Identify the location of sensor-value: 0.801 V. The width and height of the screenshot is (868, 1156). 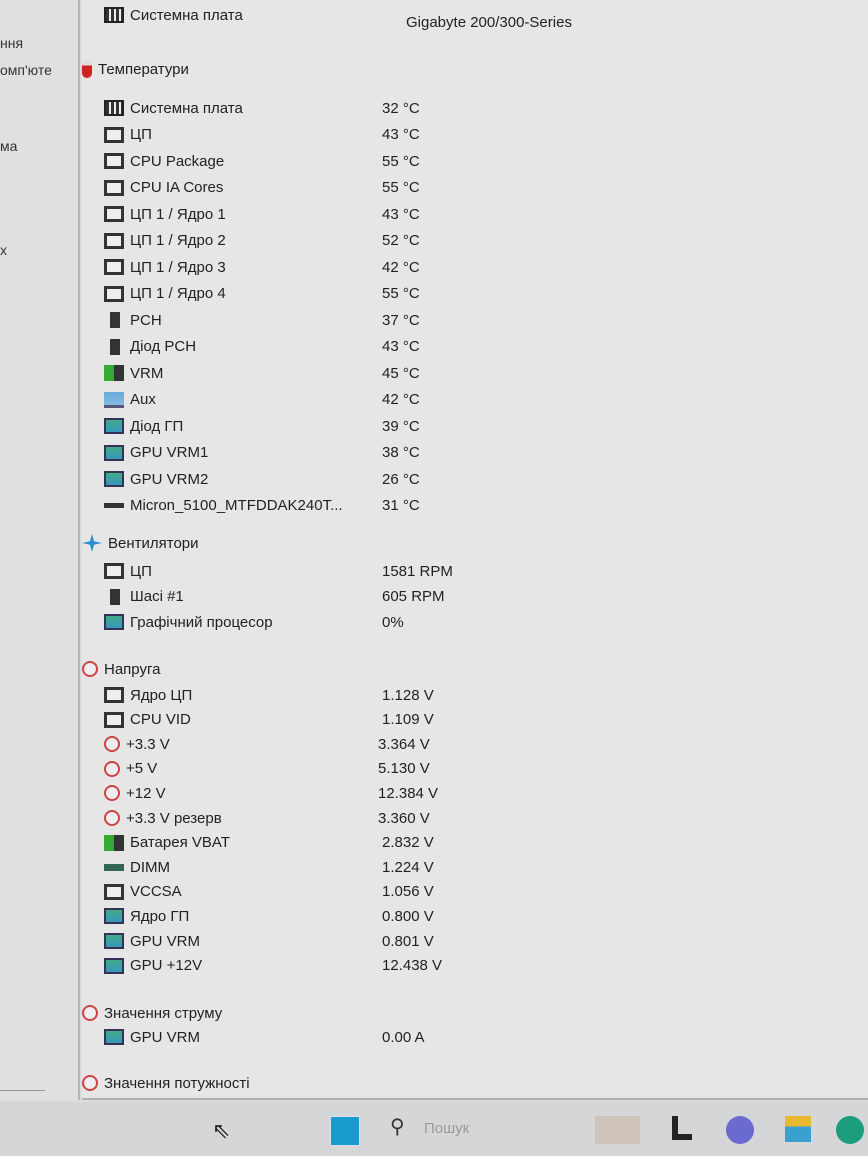
(408, 941).